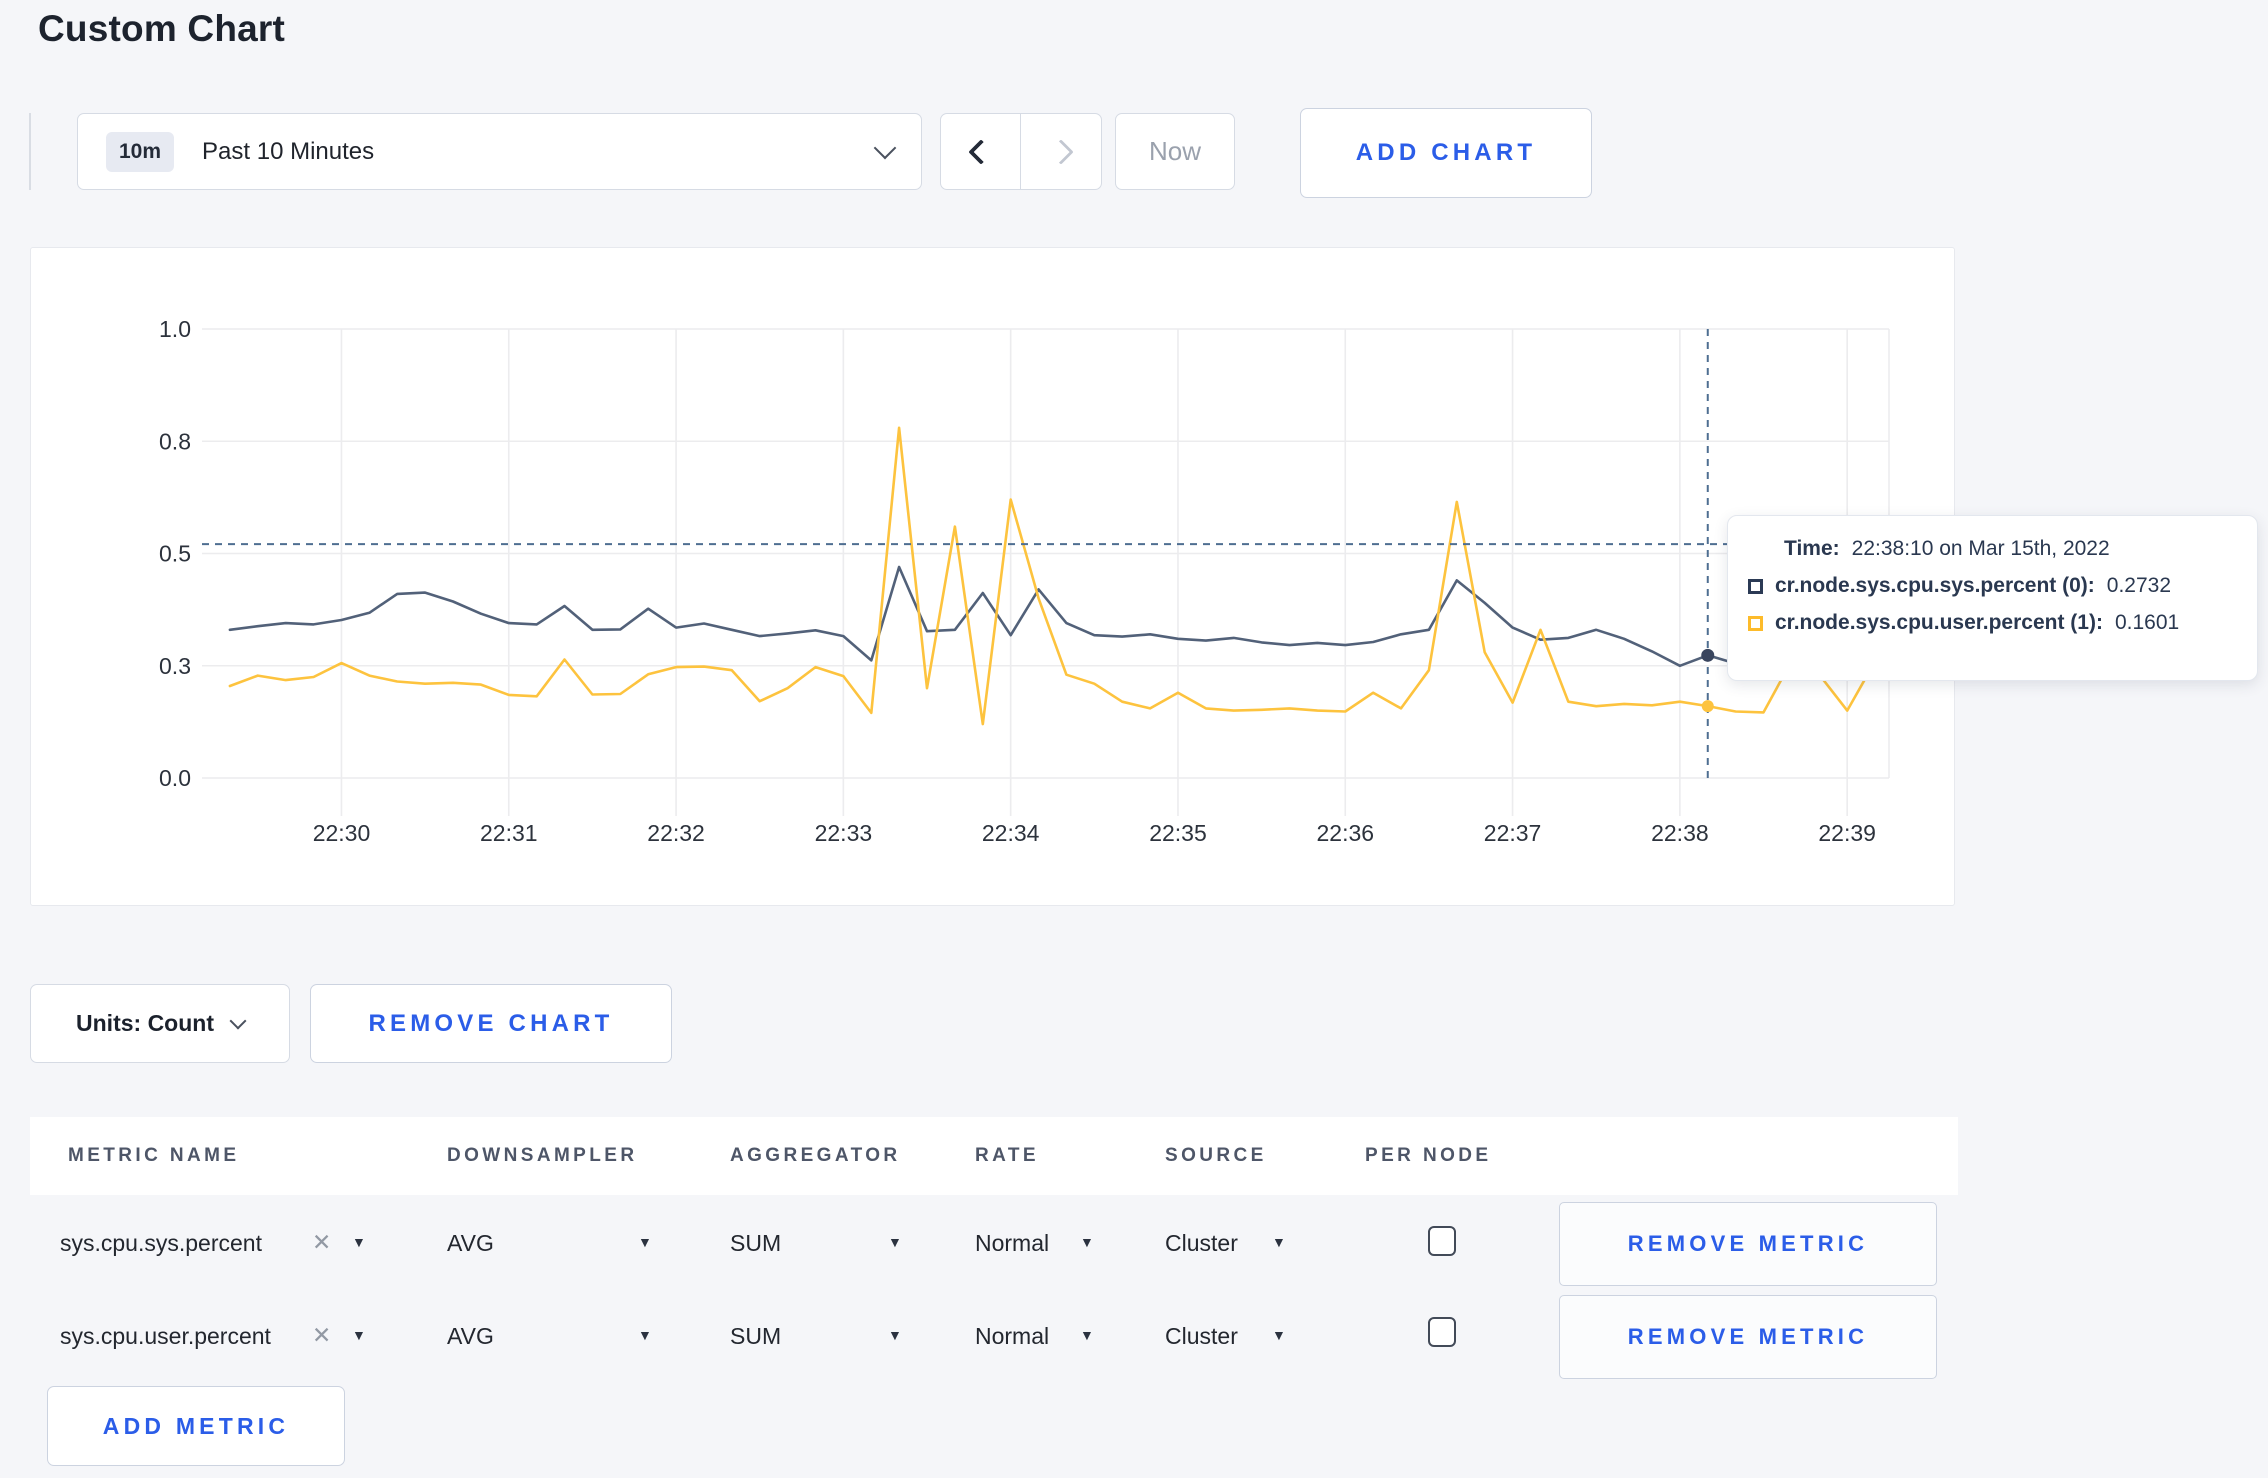 This screenshot has width=2268, height=1478. I want to click on tooltip-series-row: cr.node.sys.cpu.sys.percent (0): 0.2732, so click(1990, 586).